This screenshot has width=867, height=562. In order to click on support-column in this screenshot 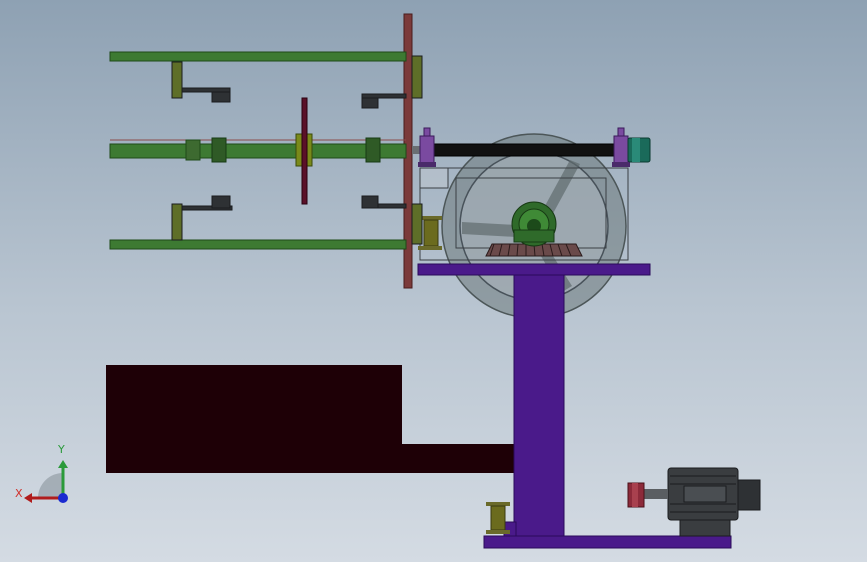, I will do `click(534, 401)`.